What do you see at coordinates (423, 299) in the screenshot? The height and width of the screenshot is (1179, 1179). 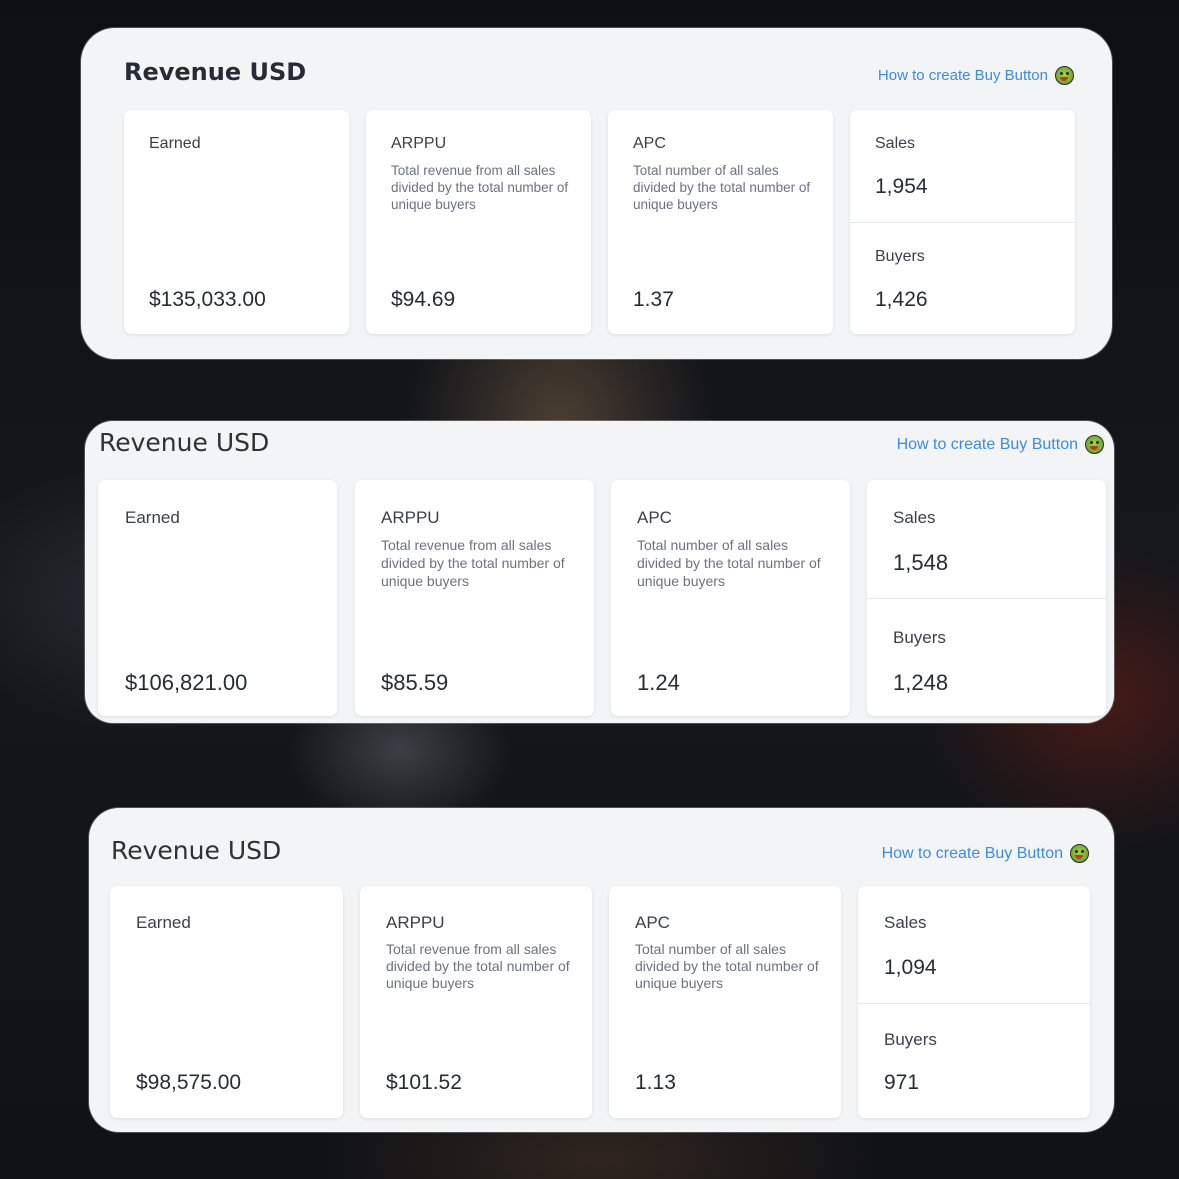 I see `arppu-value: $94.69` at bounding box center [423, 299].